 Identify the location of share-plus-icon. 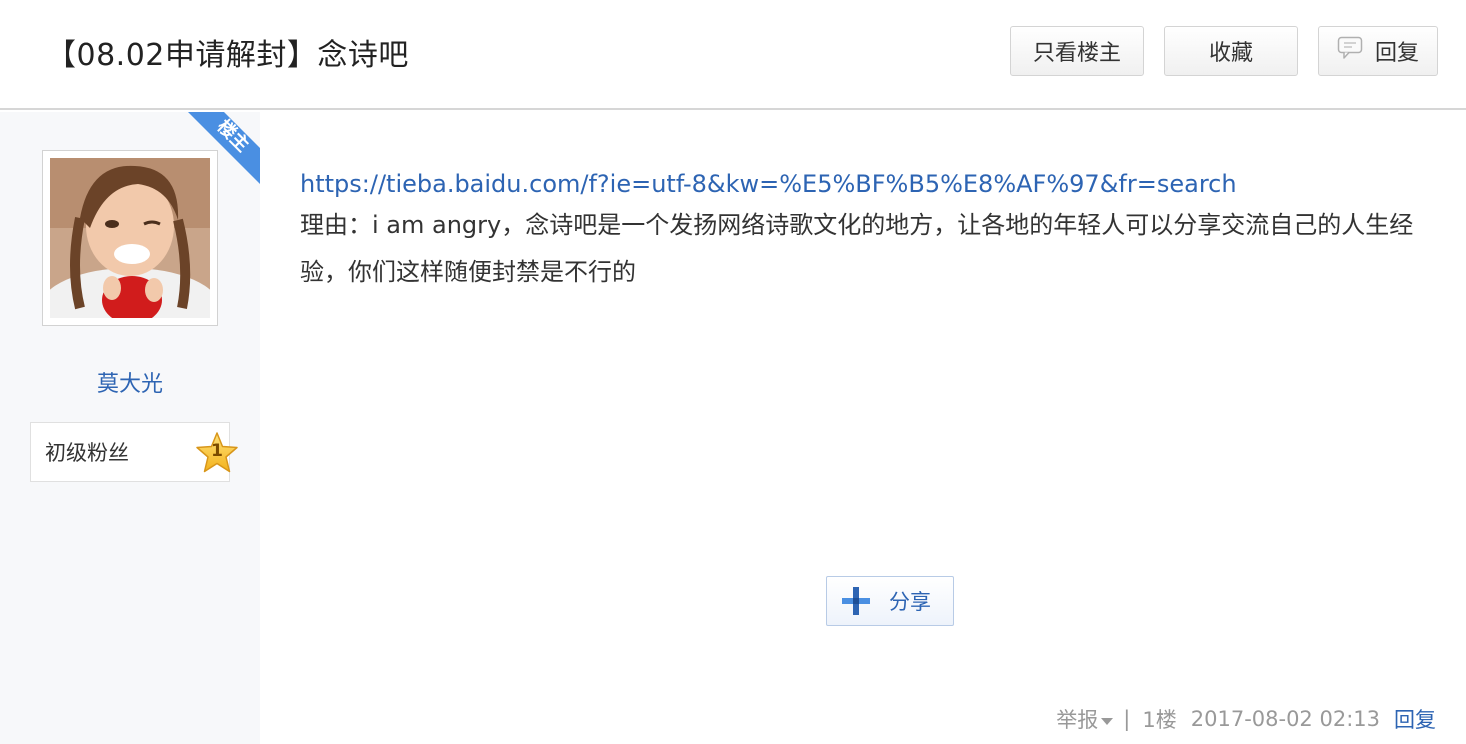
(856, 601).